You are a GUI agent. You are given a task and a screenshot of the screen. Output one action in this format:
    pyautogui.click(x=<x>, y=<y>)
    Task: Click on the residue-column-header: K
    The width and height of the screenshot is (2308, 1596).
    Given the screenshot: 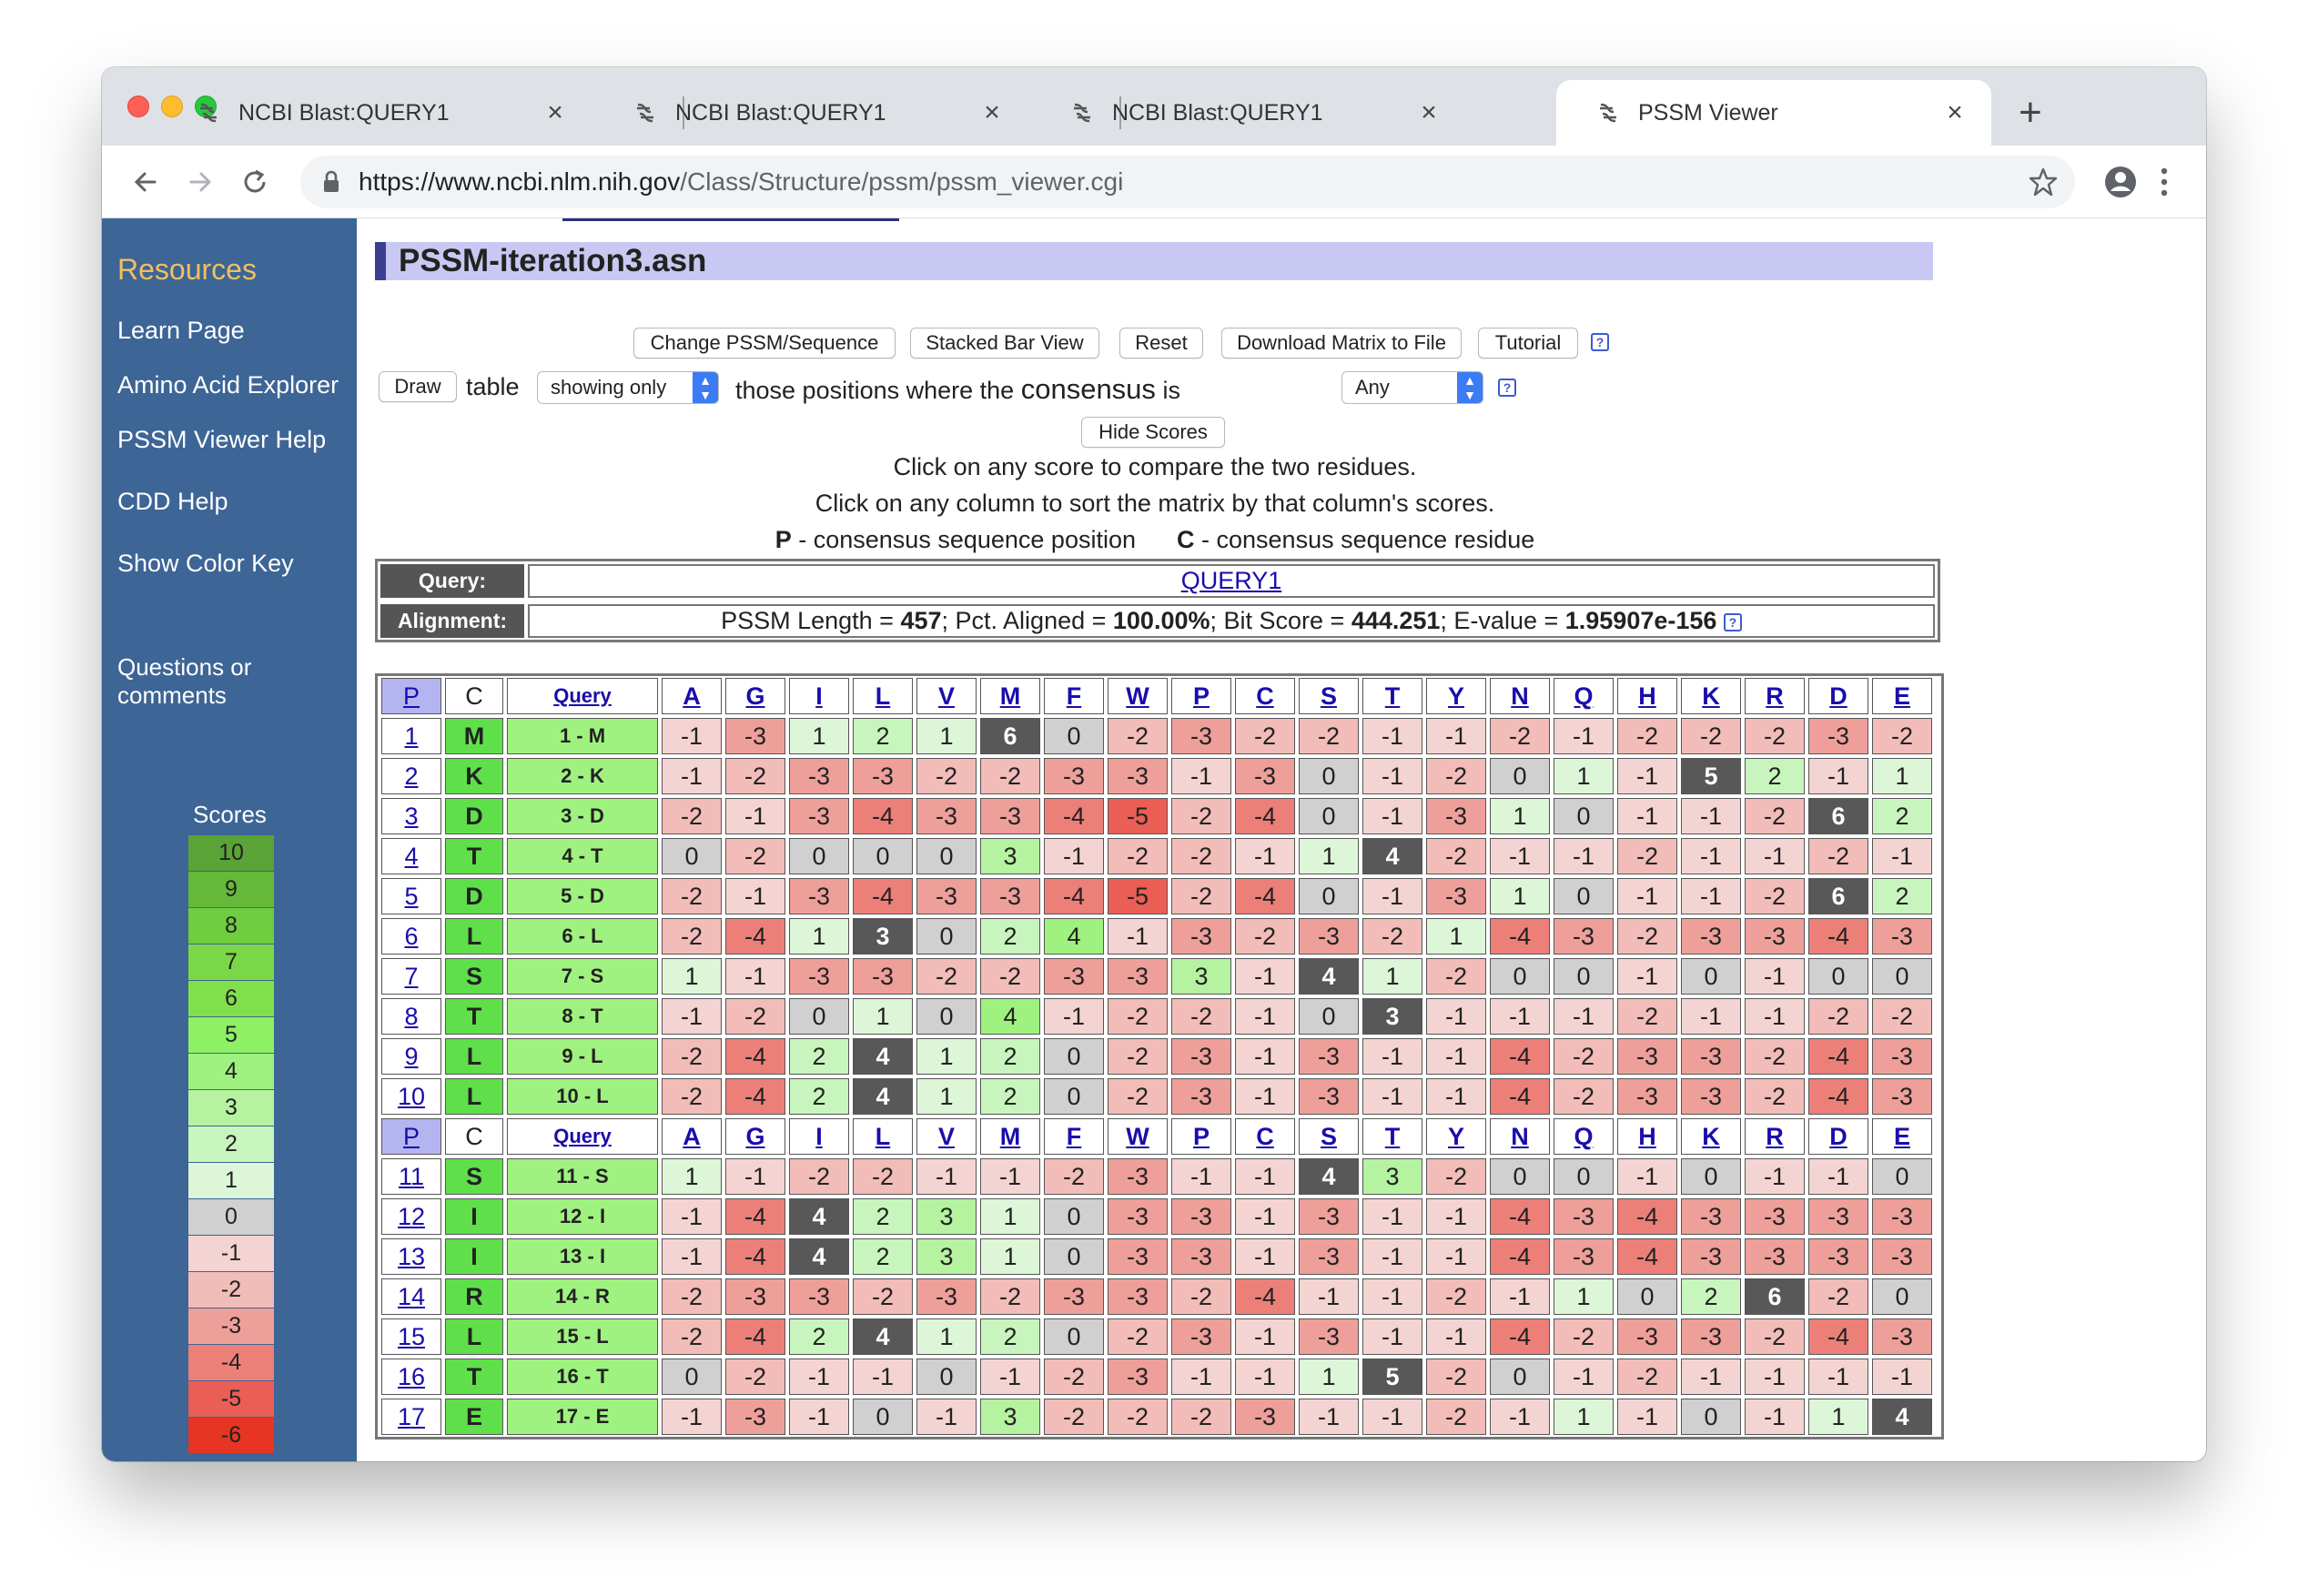 What is the action you would take?
    pyautogui.click(x=1711, y=696)
    